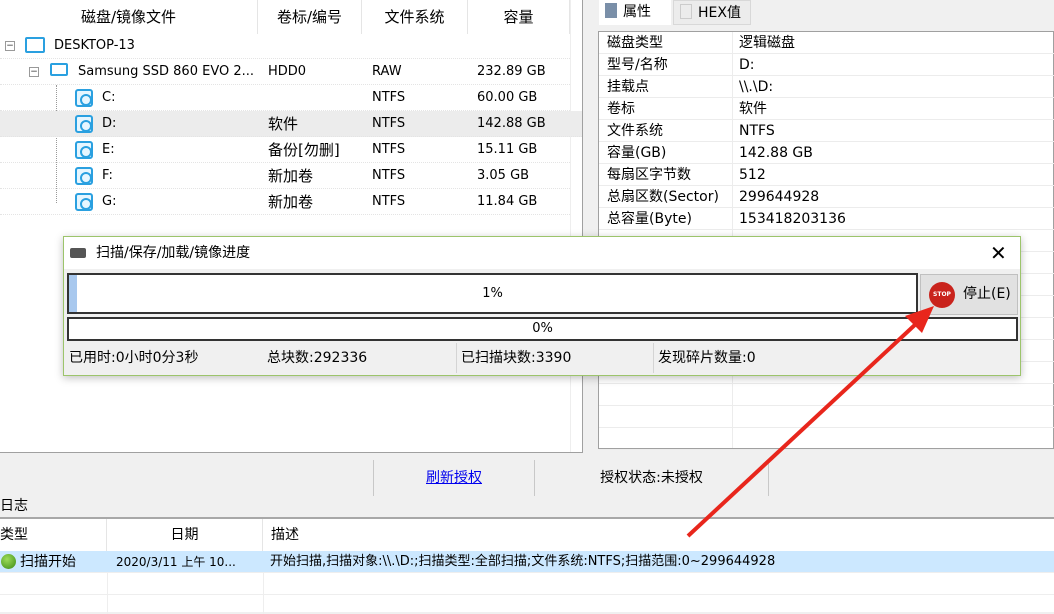 The image size is (1054, 614). What do you see at coordinates (803, 429) in the screenshot?
I see `arrow-shaft` at bounding box center [803, 429].